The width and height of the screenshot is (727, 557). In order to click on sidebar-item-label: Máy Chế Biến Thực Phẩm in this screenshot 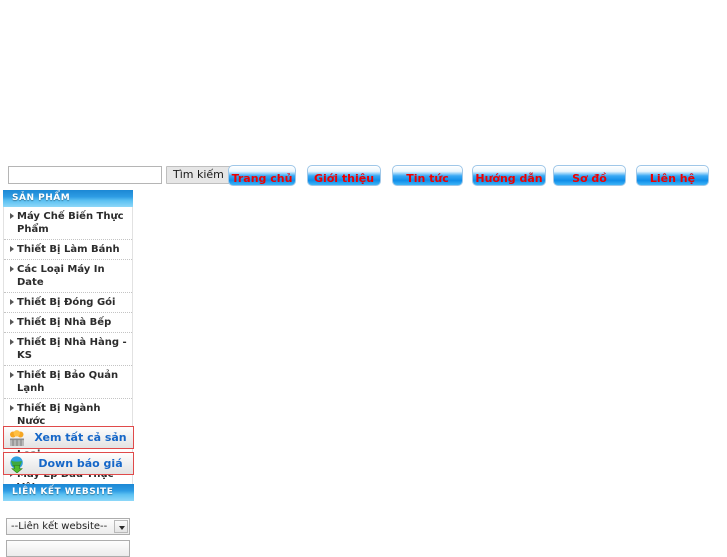, I will do `click(70, 223)`.